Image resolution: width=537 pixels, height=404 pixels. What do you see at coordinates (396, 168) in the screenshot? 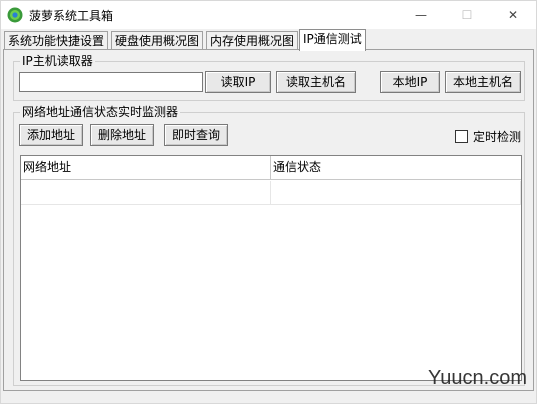
I see `column-header-status: 通信状态` at bounding box center [396, 168].